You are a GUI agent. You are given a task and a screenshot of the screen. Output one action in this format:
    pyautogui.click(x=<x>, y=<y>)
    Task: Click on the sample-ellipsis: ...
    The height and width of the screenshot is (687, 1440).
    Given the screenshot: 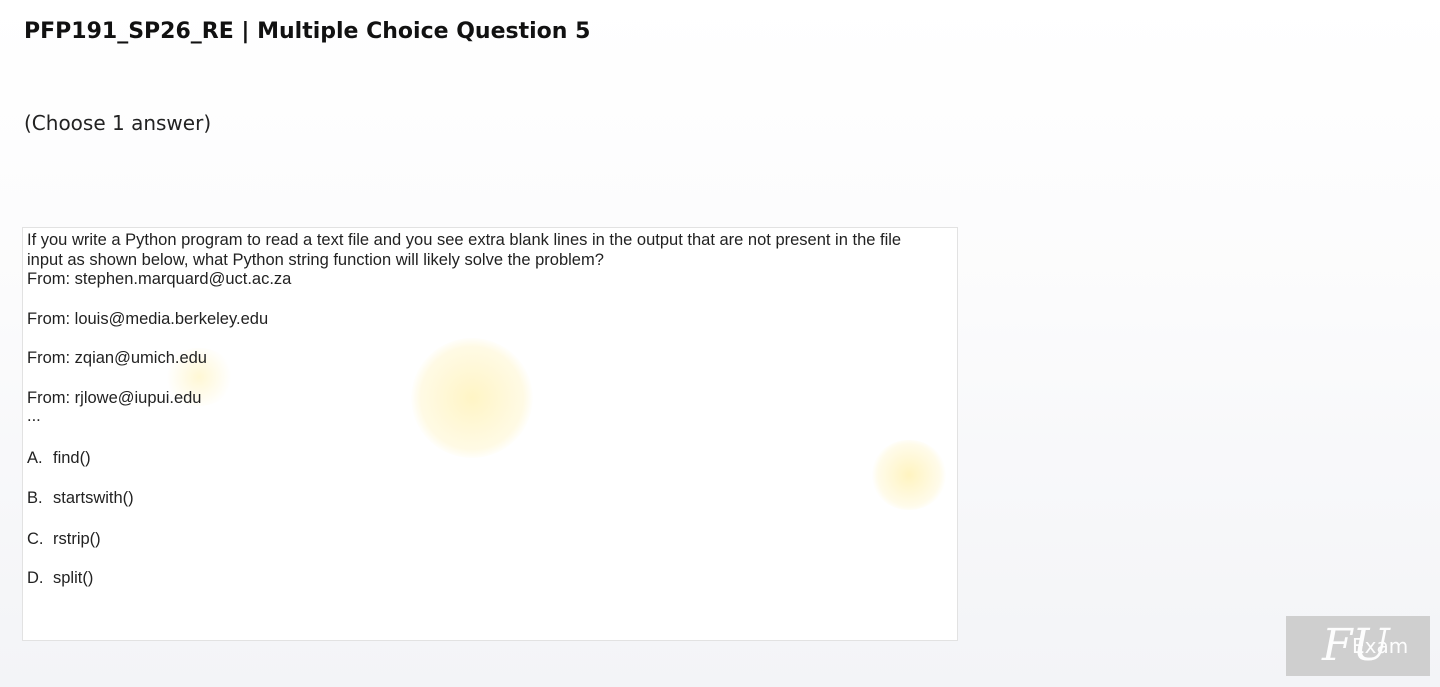 What is the action you would take?
    pyautogui.click(x=34, y=416)
    